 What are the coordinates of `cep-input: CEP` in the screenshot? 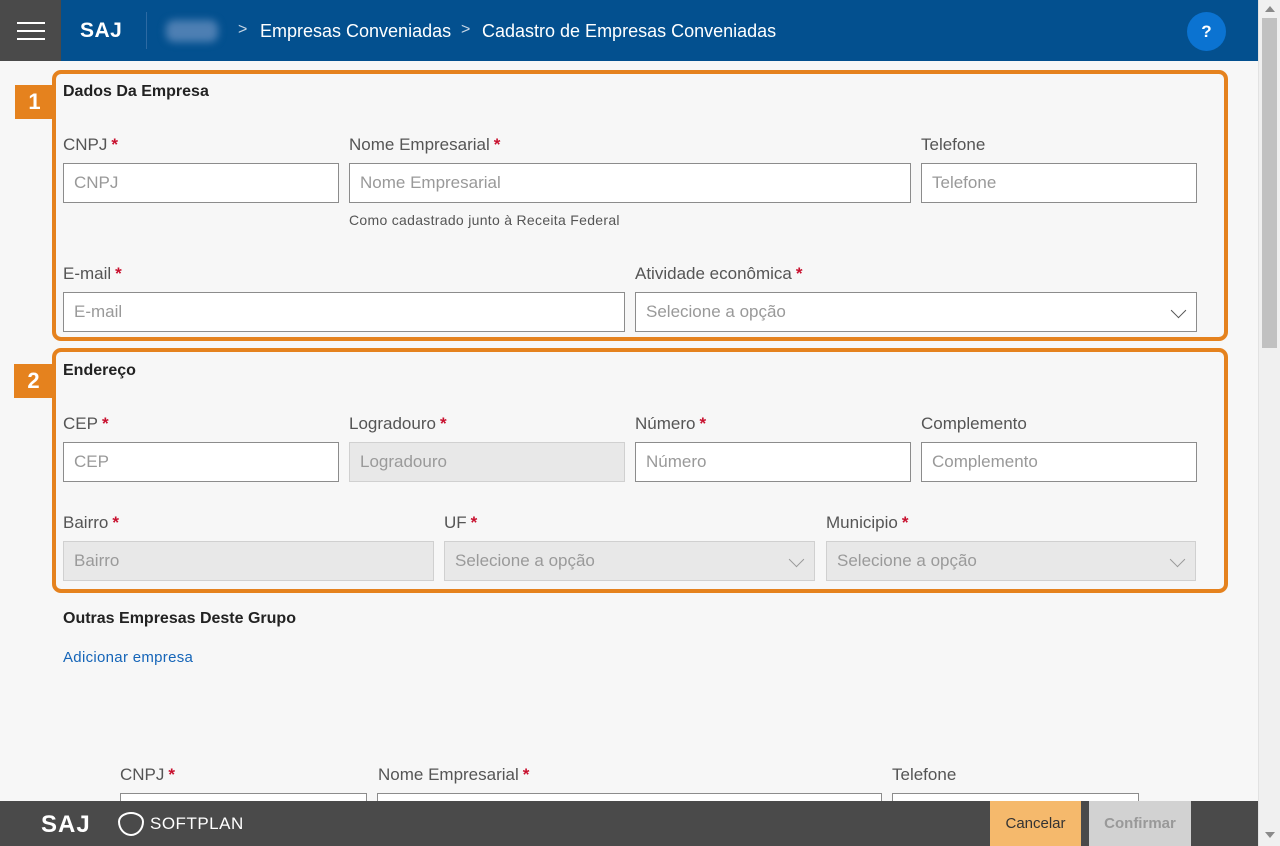 It's located at (201, 462).